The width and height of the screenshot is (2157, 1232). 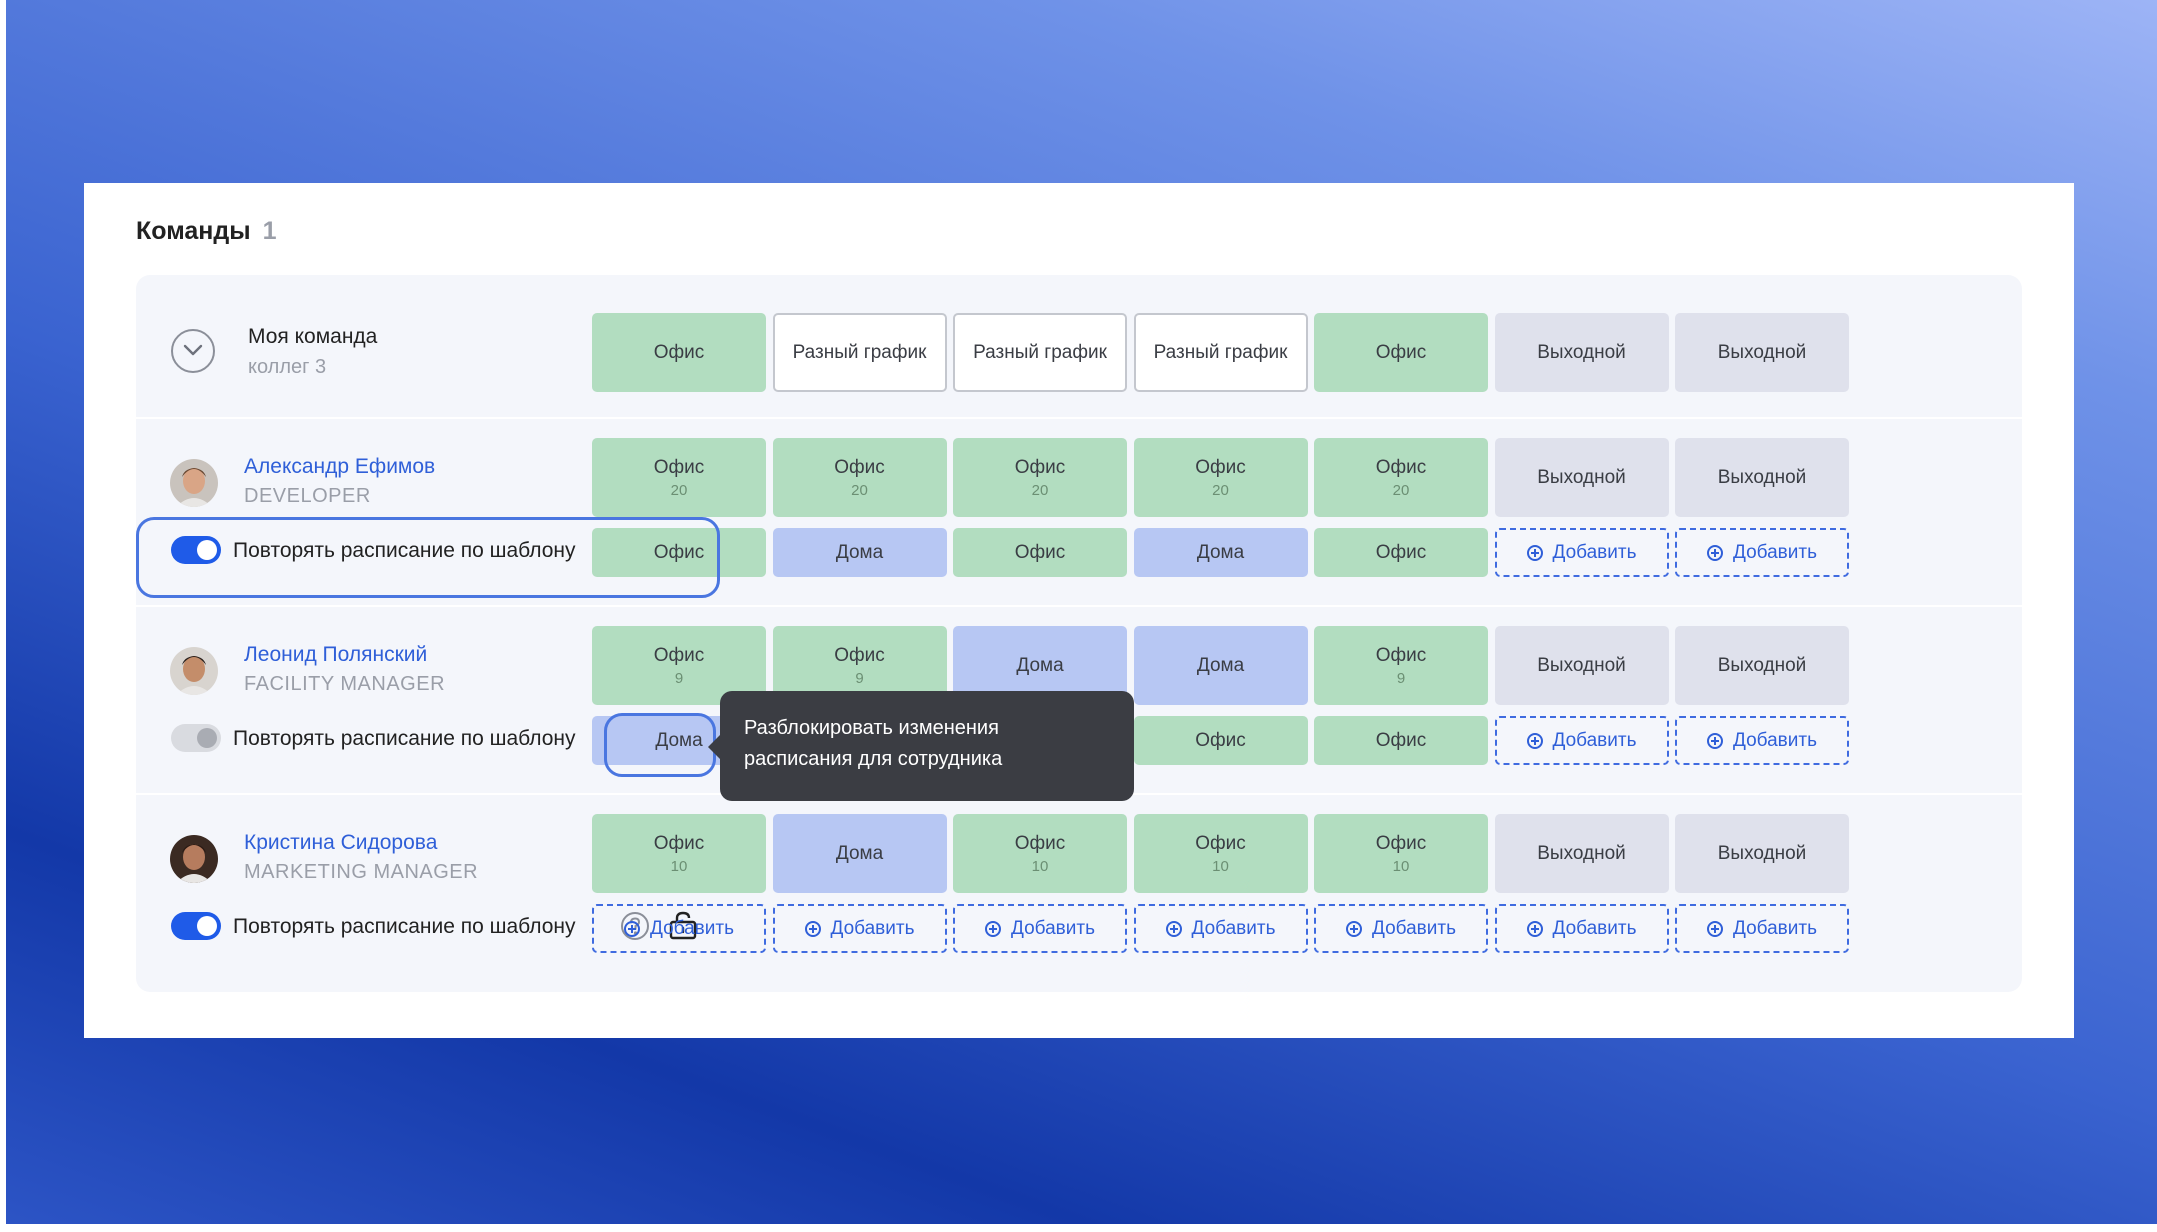 What do you see at coordinates (339, 467) in the screenshot?
I see `employee-name: Александр Ефимов` at bounding box center [339, 467].